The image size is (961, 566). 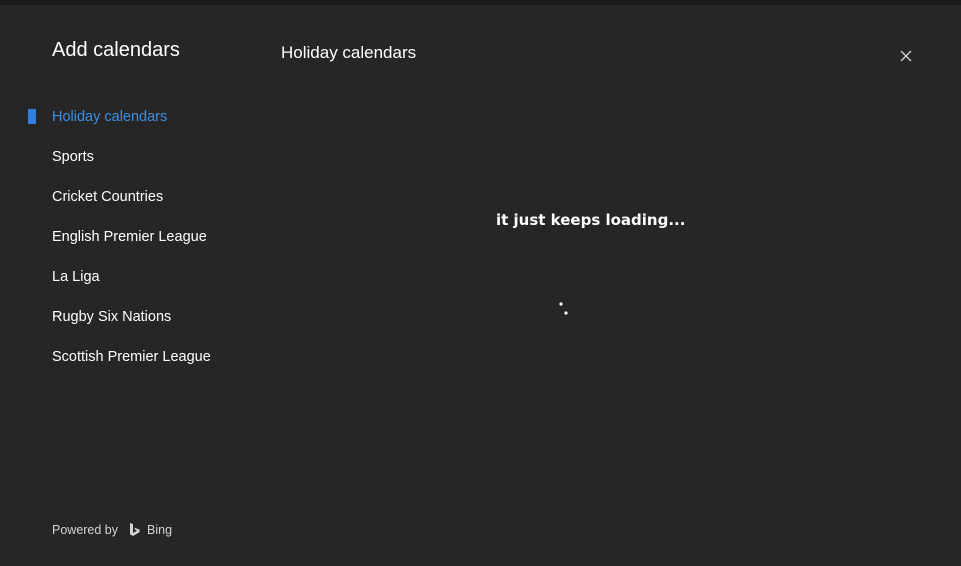 What do you see at coordinates (112, 317) in the screenshot?
I see `sidebar-item-label: Rugby Six Nations` at bounding box center [112, 317].